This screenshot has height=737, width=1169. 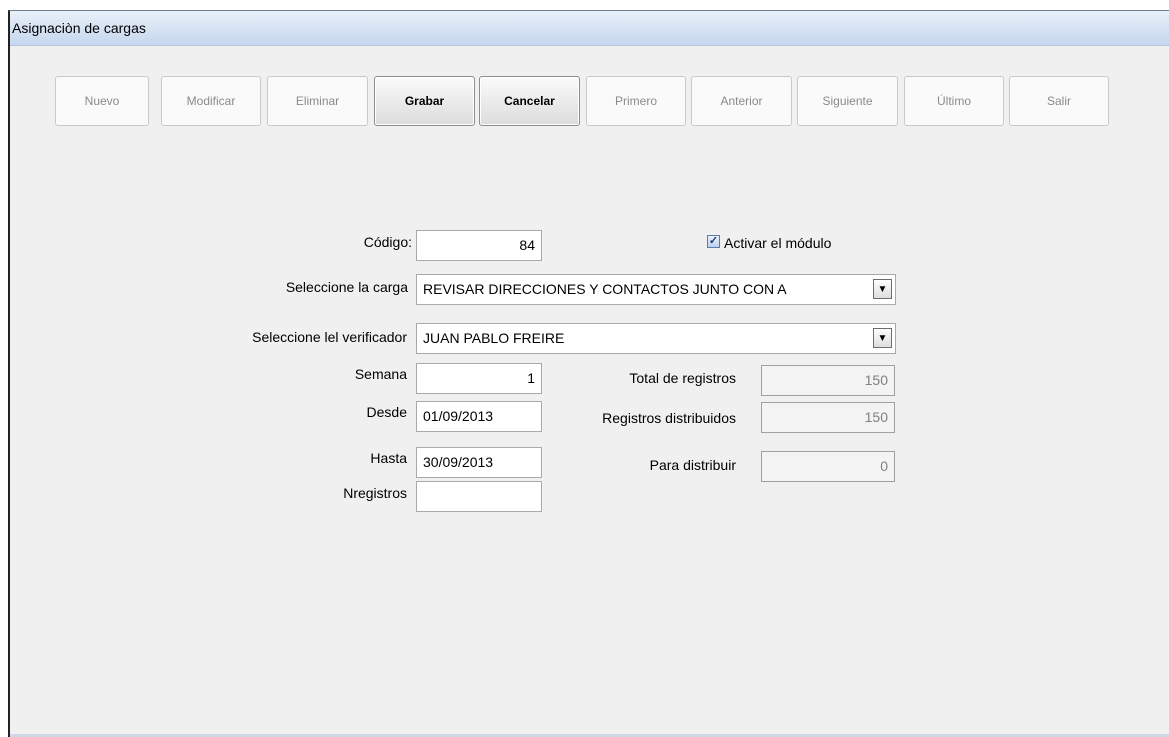 What do you see at coordinates (102, 101) in the screenshot?
I see `nuevo-button: Nuevo` at bounding box center [102, 101].